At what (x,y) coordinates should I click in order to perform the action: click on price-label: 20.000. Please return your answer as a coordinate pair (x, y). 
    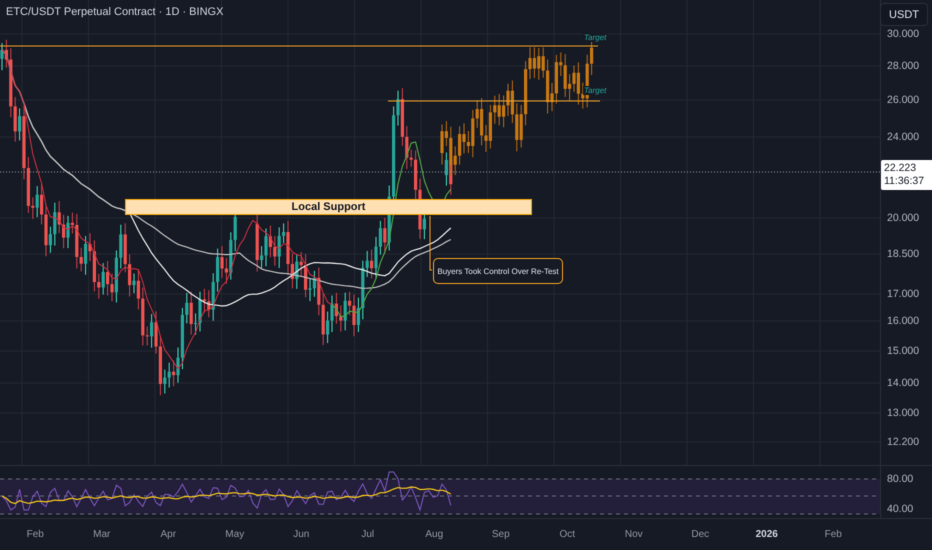
    Looking at the image, I should click on (903, 218).